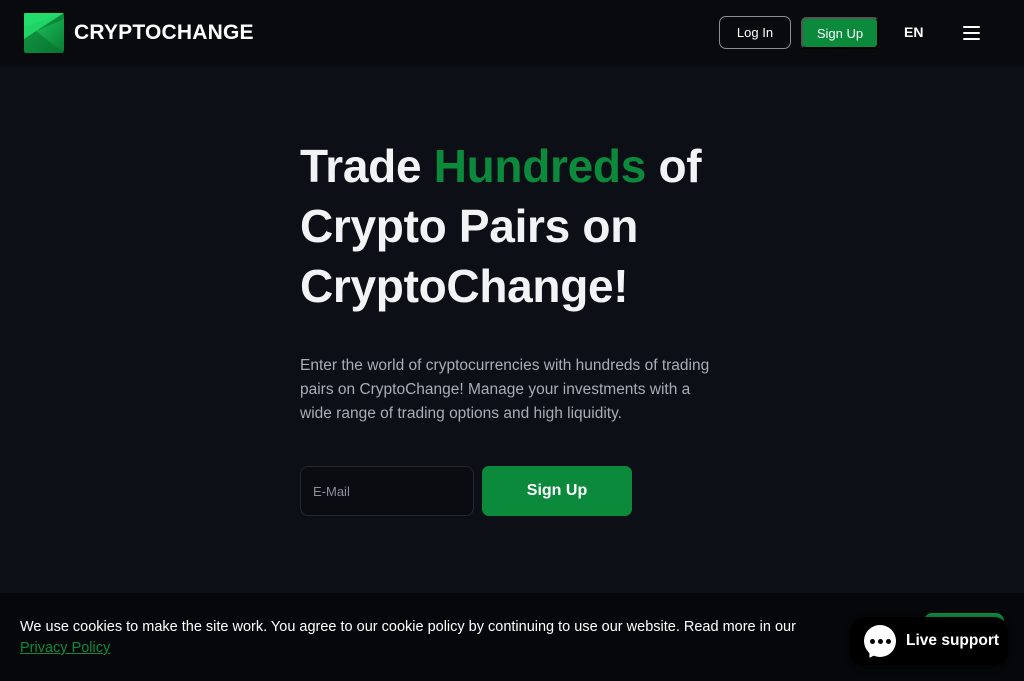 This screenshot has height=681, width=1024. Describe the element at coordinates (367, 166) in the screenshot. I see `headline-text-start: Trade` at that location.